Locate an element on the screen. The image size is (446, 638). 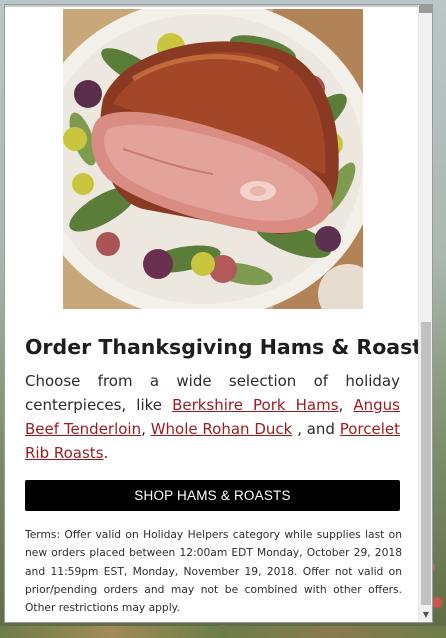
link-whole-rohan-duck: Whole Rohan Duck is located at coordinates (222, 429).